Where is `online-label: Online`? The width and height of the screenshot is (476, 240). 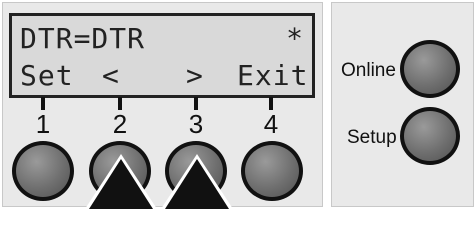
online-label: Online is located at coordinates (368, 70).